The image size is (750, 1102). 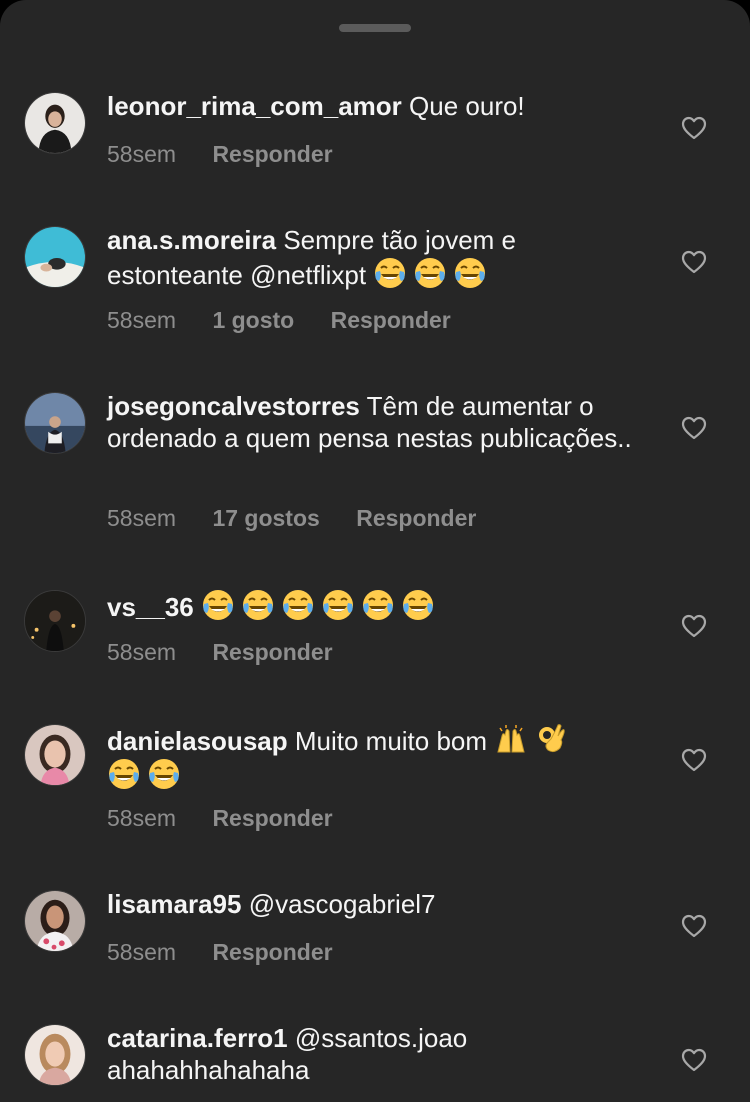 What do you see at coordinates (511, 739) in the screenshot?
I see `raising-hands-emoji` at bounding box center [511, 739].